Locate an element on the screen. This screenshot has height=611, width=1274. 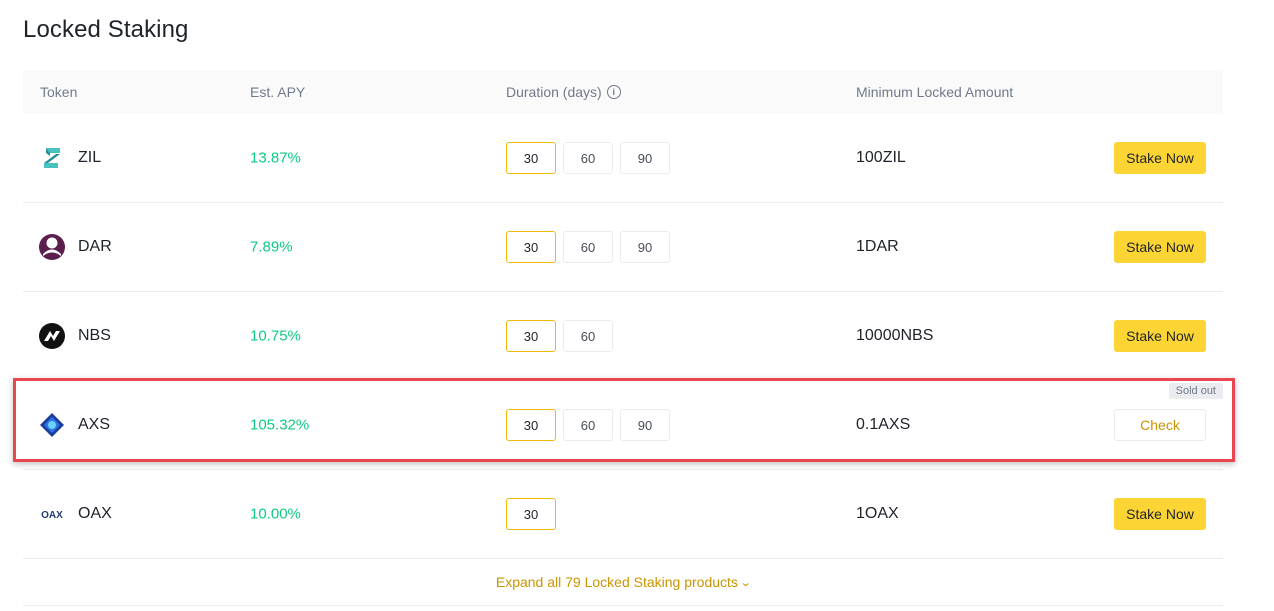
token-cell: NBS is located at coordinates (74, 336).